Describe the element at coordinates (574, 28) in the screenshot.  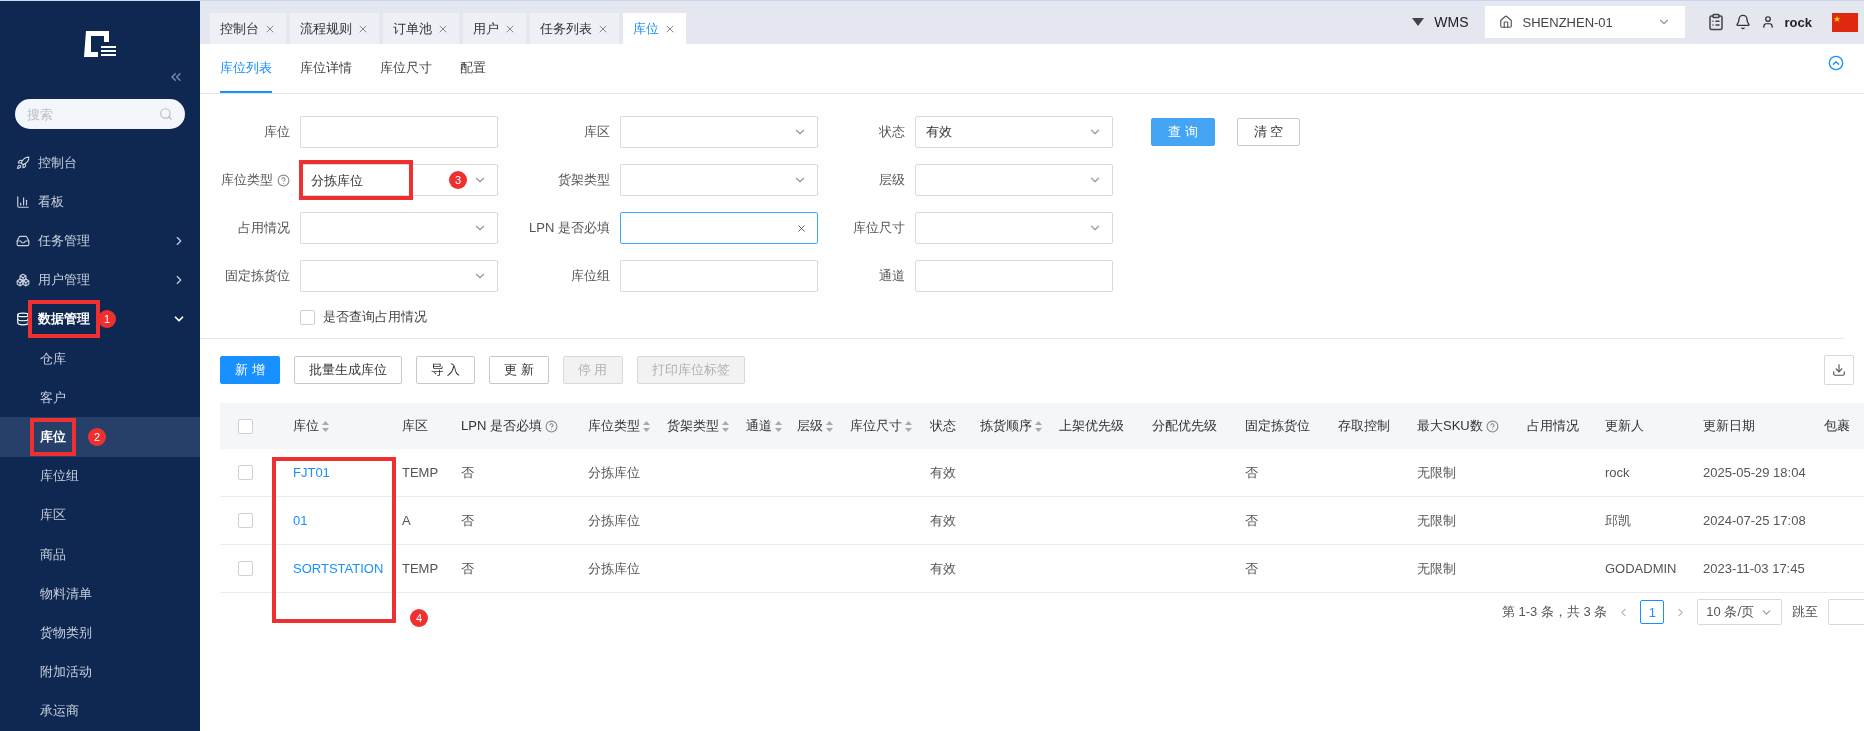
I see `page-tab: 任务列表` at that location.